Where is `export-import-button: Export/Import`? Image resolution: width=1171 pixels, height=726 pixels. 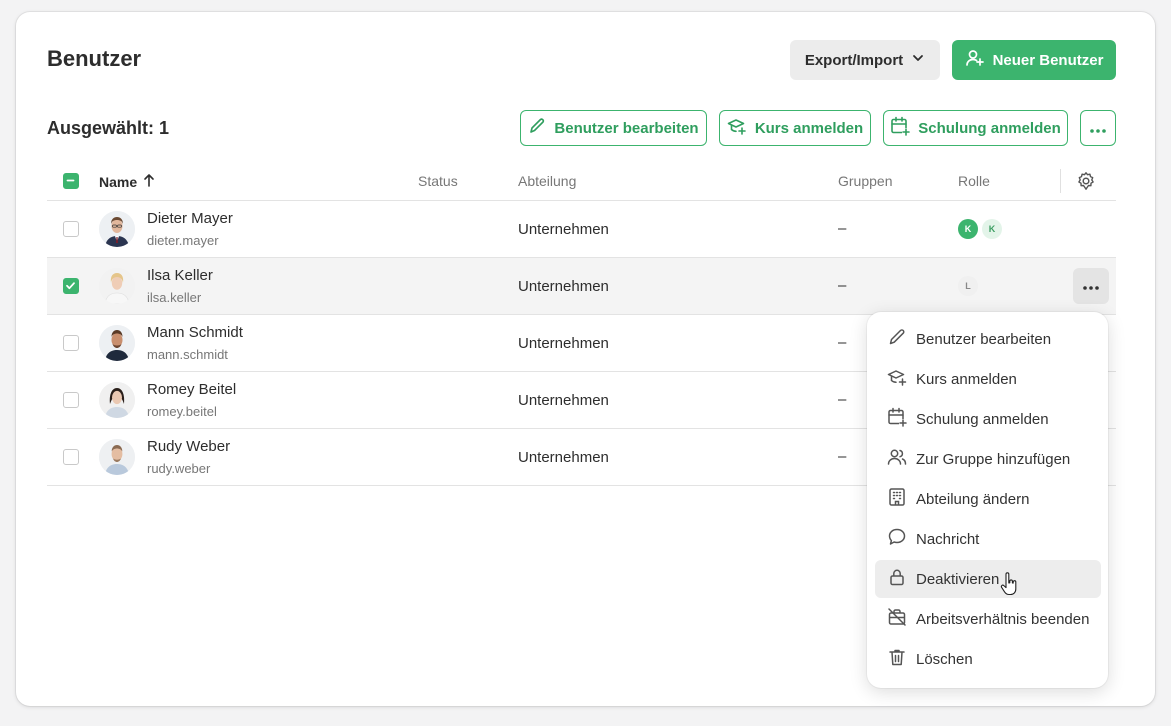 export-import-button: Export/Import is located at coordinates (865, 60).